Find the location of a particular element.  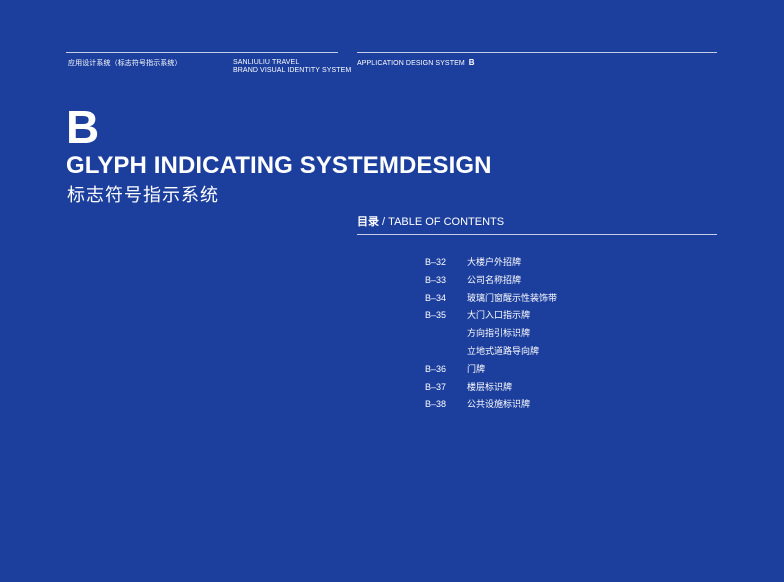

toc-item-title: 立地式道路导向牌 is located at coordinates (503, 350).